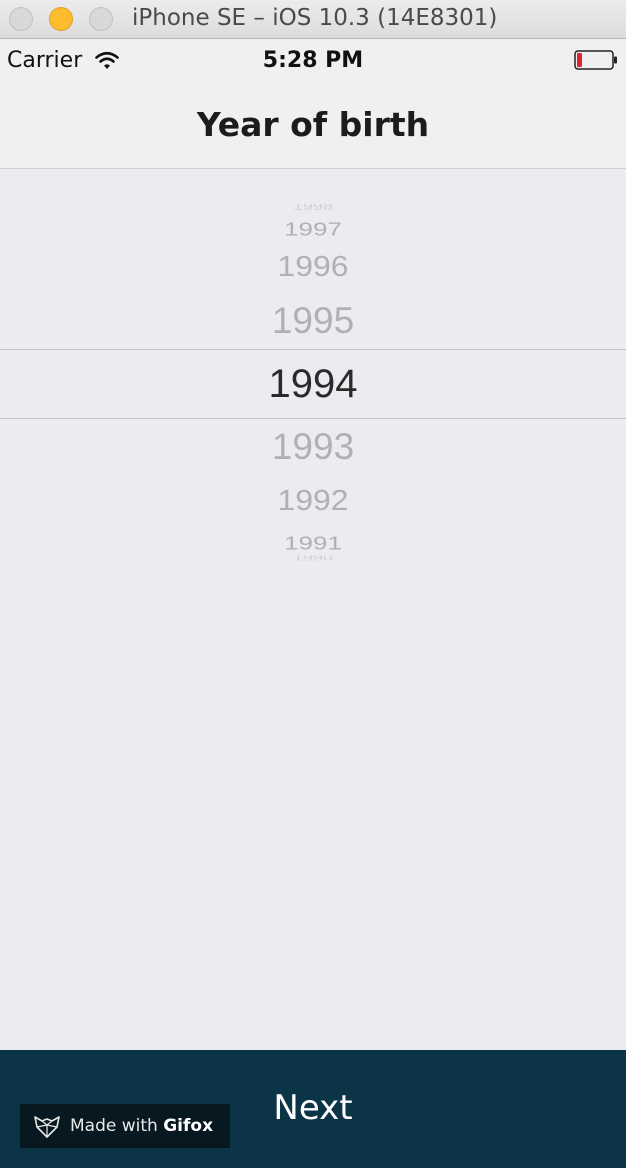 The height and width of the screenshot is (1168, 626). What do you see at coordinates (313, 1113) in the screenshot?
I see `next-button: Next` at bounding box center [313, 1113].